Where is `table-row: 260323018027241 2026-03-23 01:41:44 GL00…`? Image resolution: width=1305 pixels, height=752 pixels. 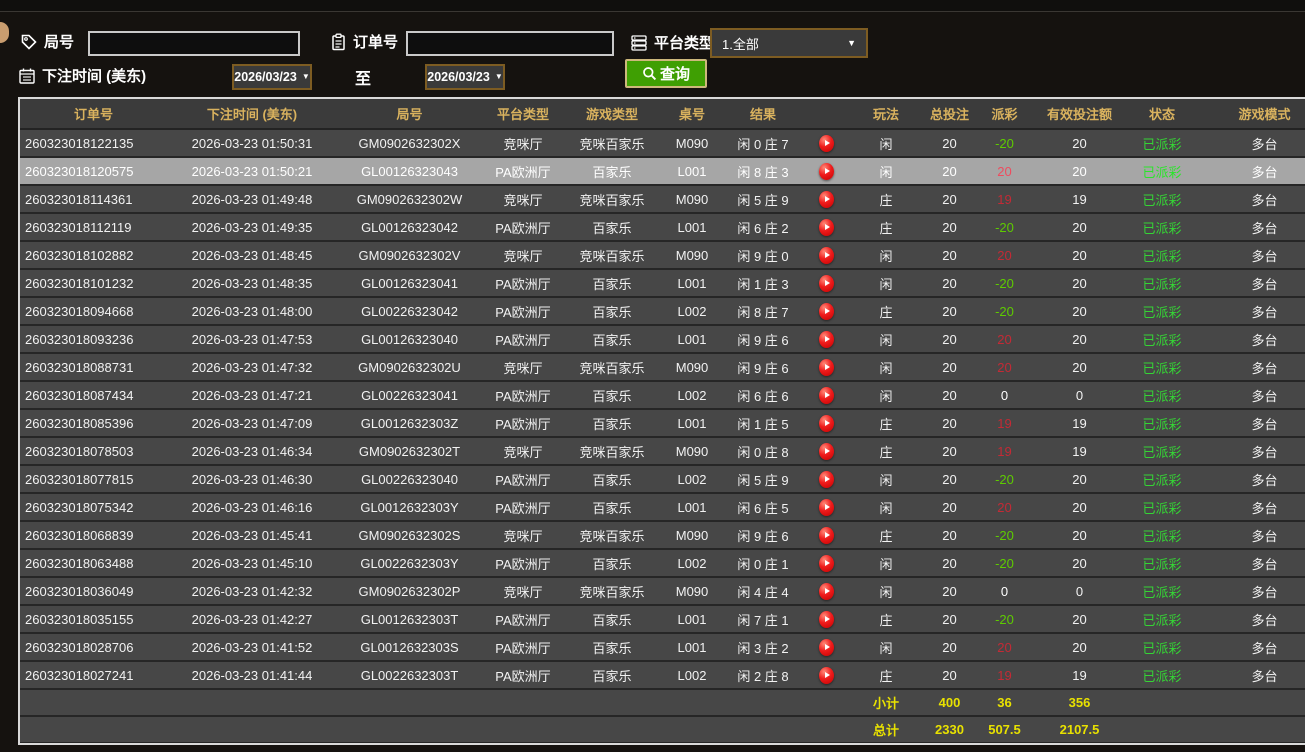
table-row: 260323018027241 2026-03-23 01:41:44 GL00… is located at coordinates (662, 675).